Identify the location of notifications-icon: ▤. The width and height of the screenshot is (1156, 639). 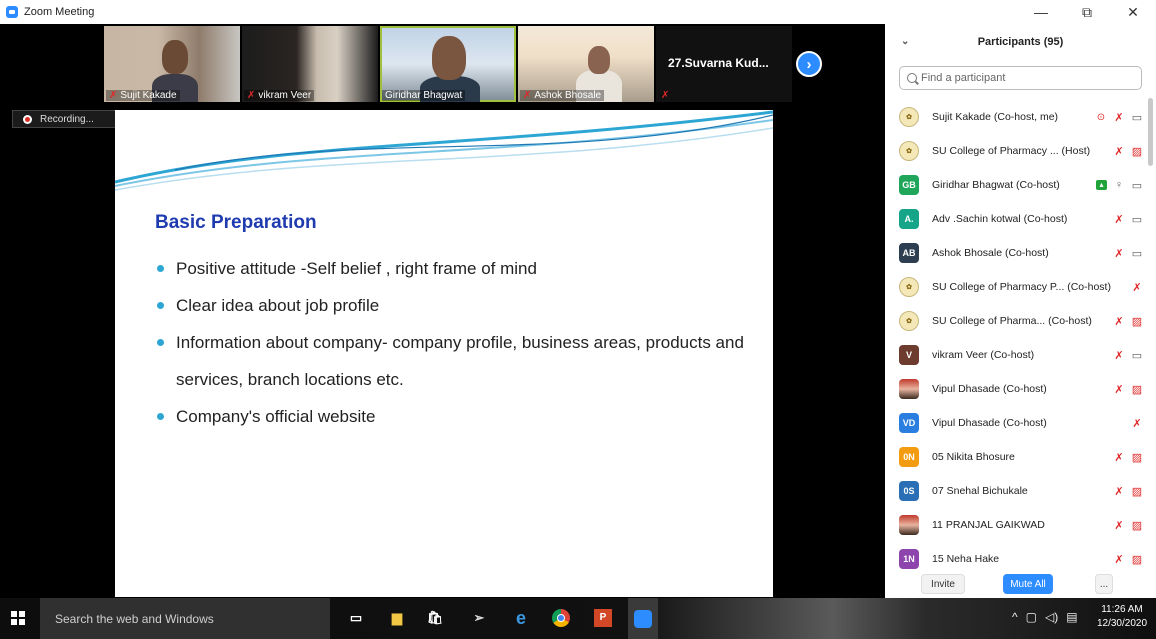
(1071, 617).